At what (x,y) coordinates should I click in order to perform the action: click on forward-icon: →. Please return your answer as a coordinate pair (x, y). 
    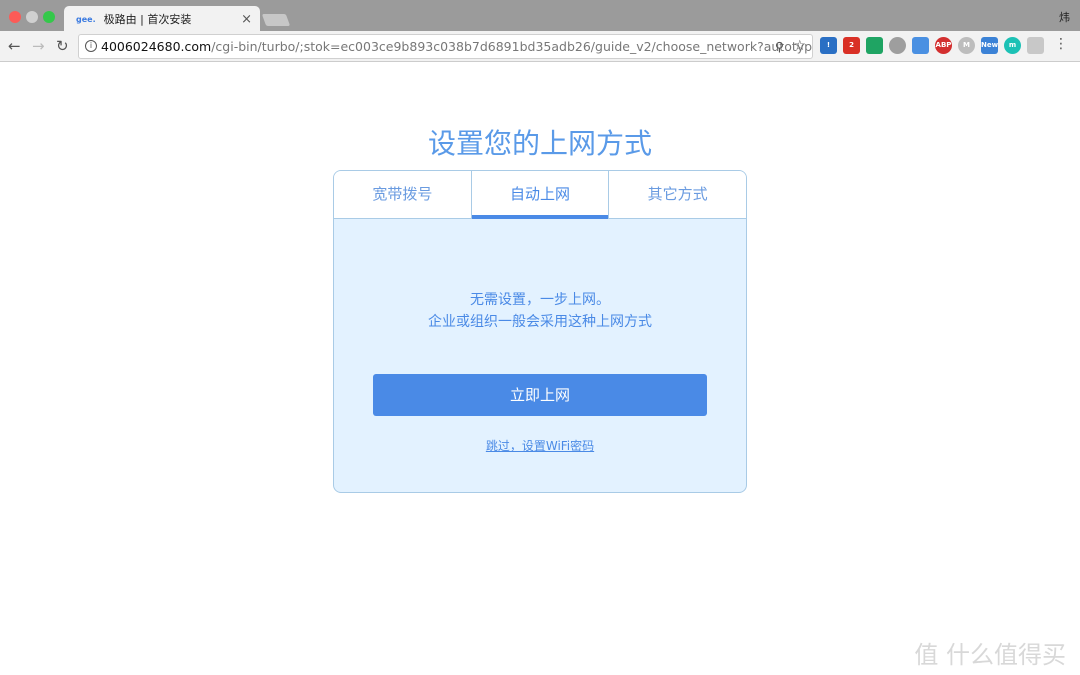
    Looking at the image, I should click on (38, 46).